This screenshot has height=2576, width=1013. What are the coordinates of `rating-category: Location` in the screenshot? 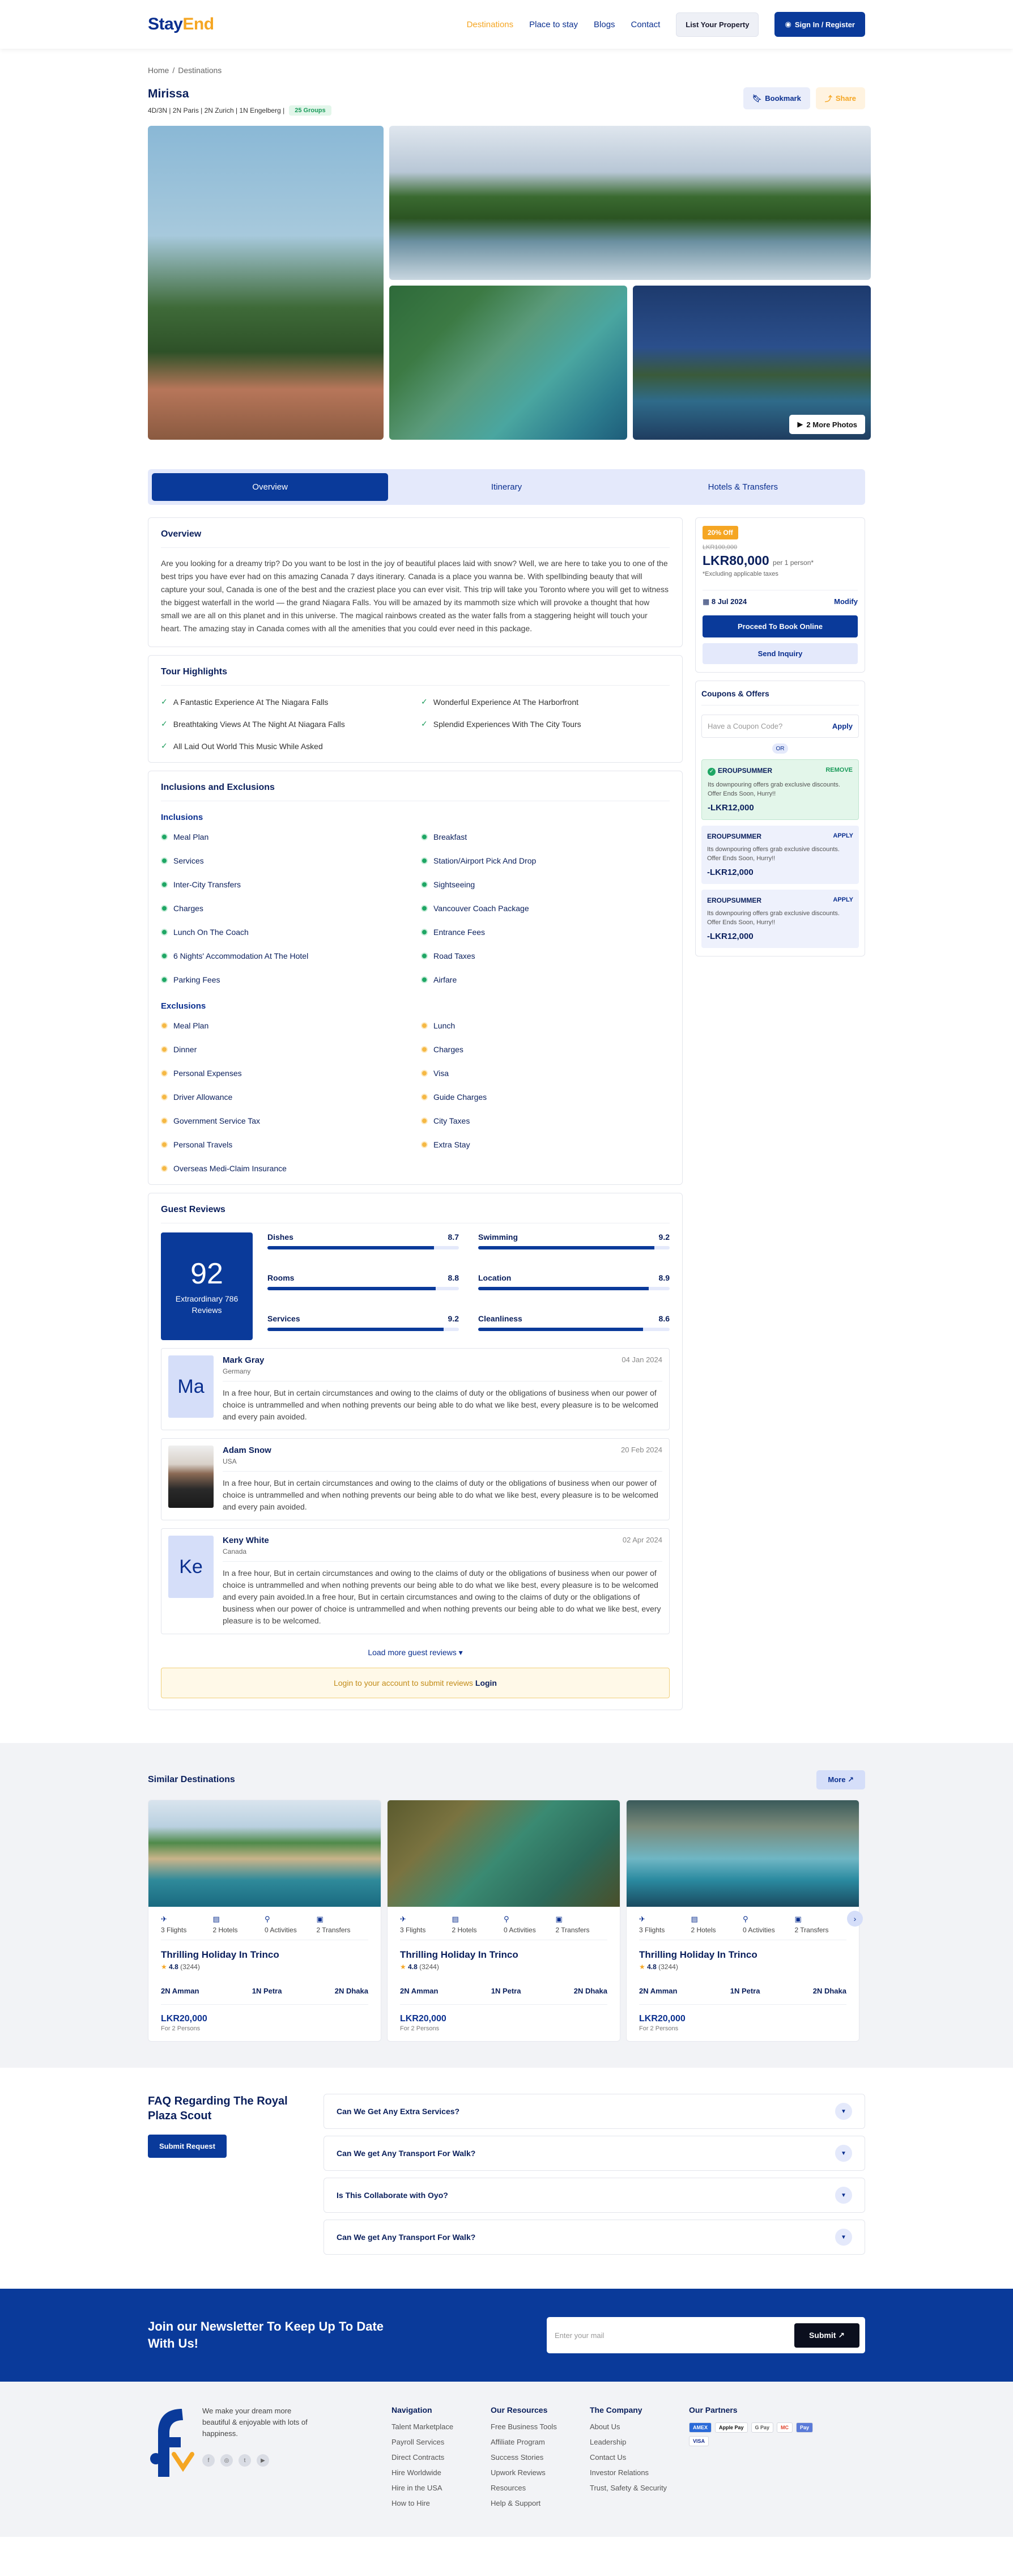 It's located at (495, 1277).